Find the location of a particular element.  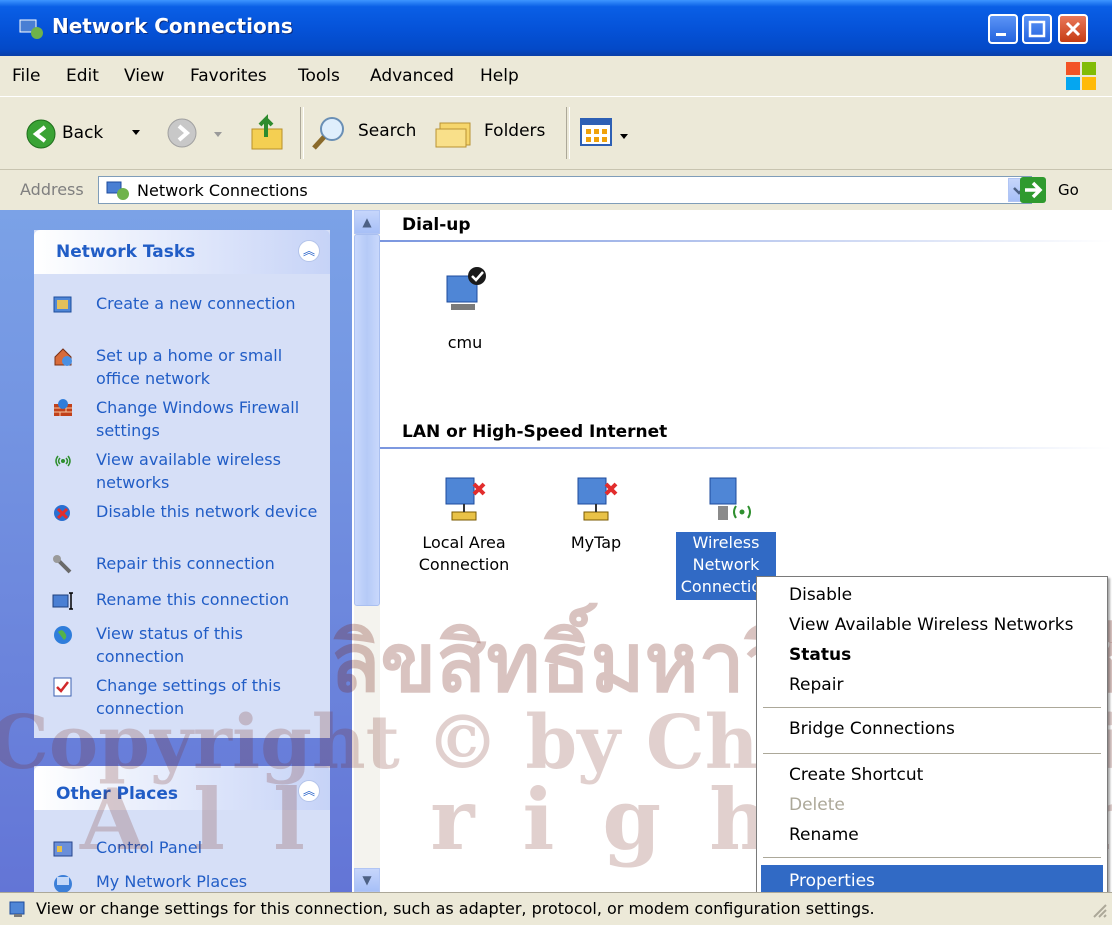

folders-icon is located at coordinates (456, 135).